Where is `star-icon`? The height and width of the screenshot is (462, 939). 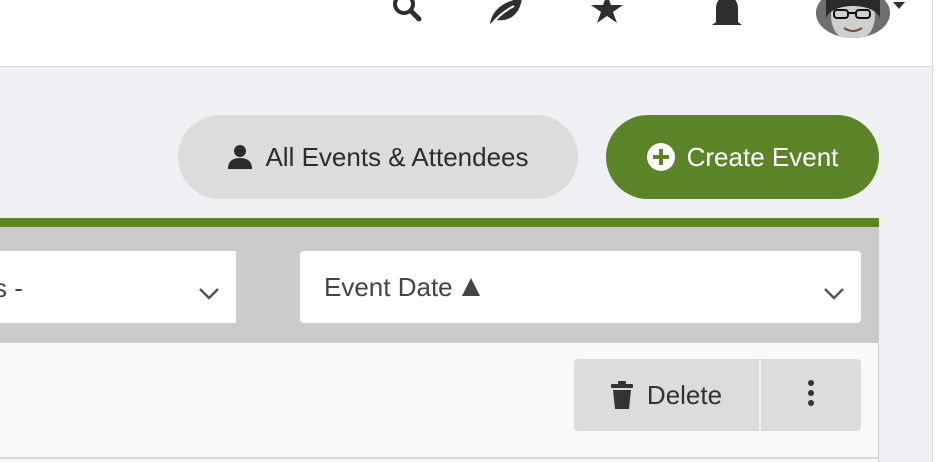 star-icon is located at coordinates (607, 14).